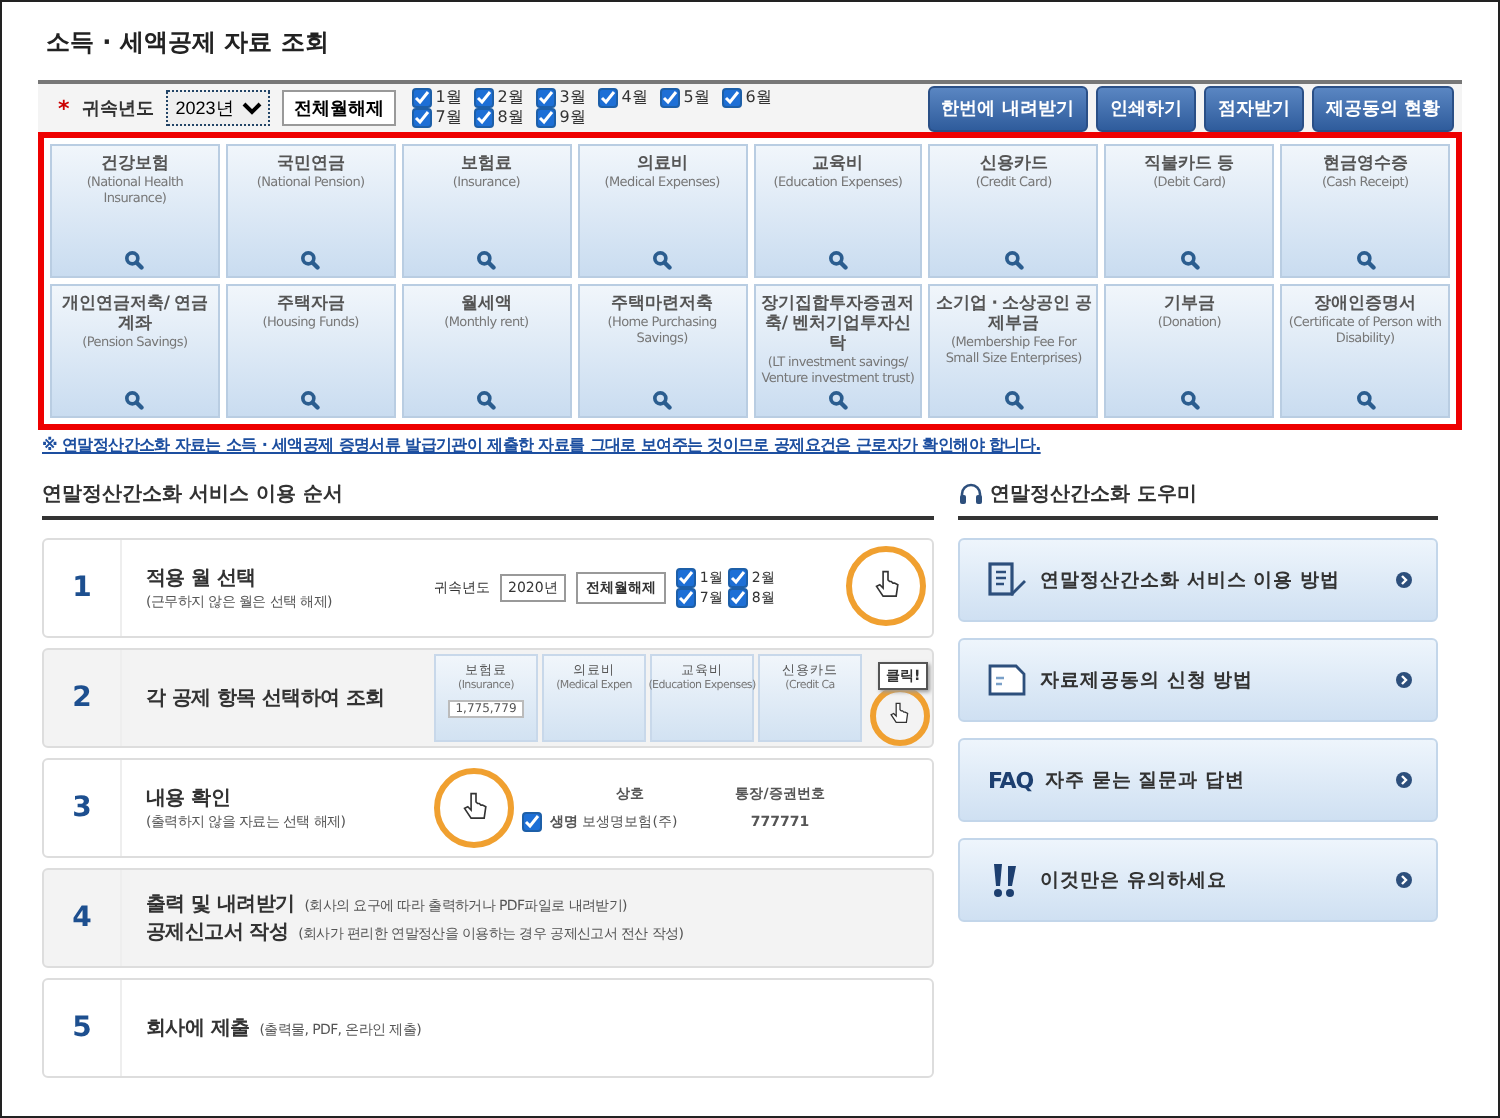  Describe the element at coordinates (198, 1029) in the screenshot. I see `step-title: 회사에 제출` at that location.